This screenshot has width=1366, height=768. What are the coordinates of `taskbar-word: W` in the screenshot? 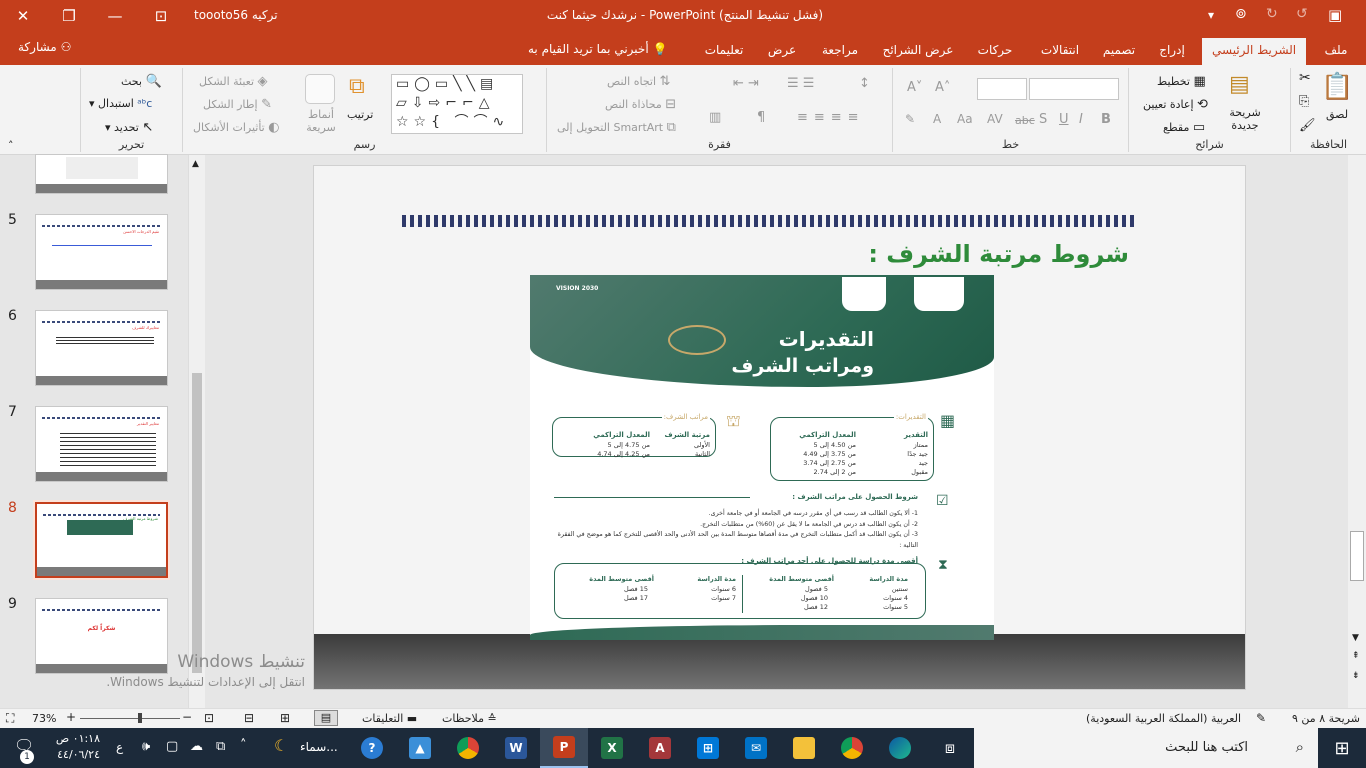 It's located at (516, 748).